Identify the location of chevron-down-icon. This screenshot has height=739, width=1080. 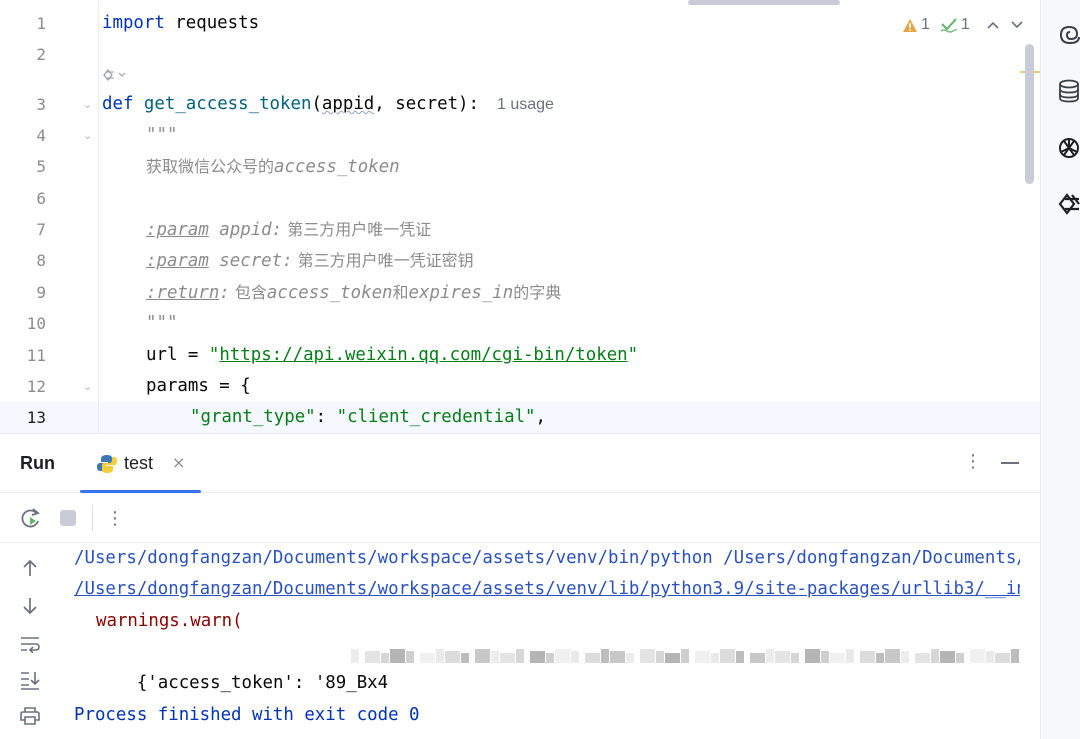
(1017, 25).